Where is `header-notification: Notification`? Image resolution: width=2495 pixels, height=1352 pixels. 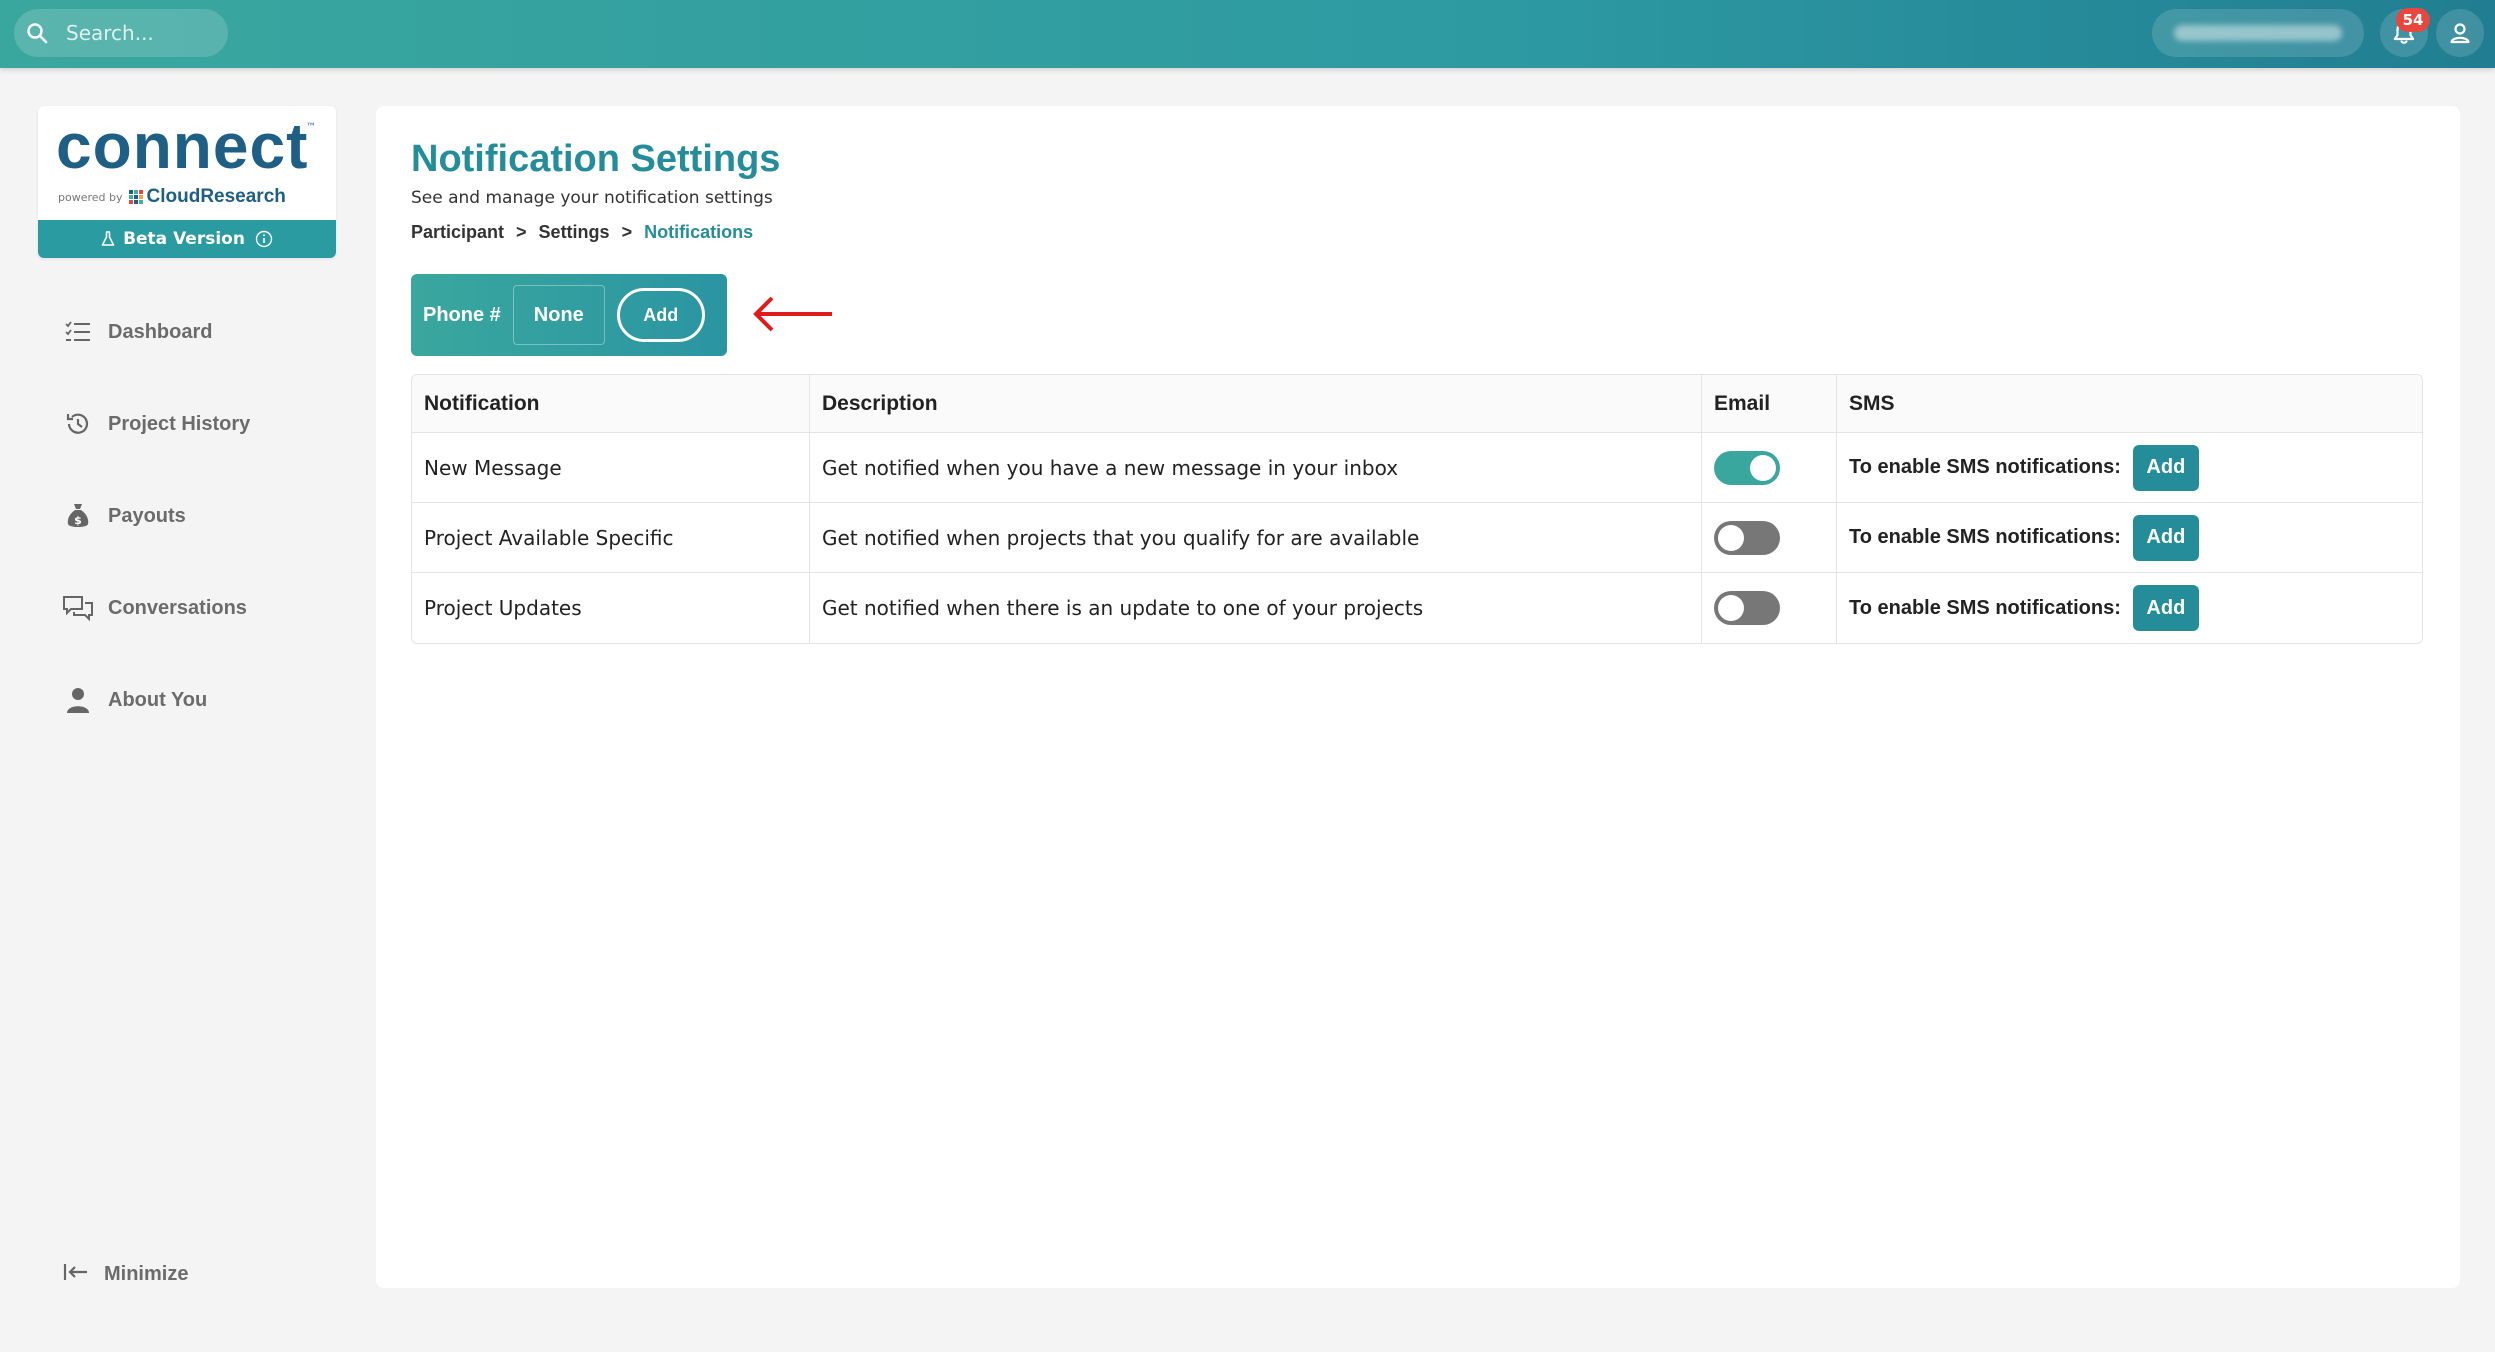
header-notification: Notification is located at coordinates (611, 404).